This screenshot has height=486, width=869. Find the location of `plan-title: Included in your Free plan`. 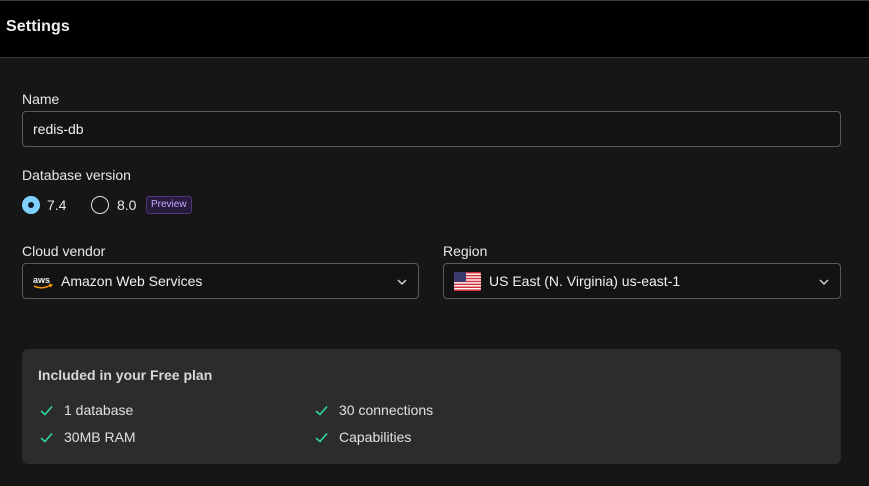

plan-title: Included in your Free plan is located at coordinates (125, 375).